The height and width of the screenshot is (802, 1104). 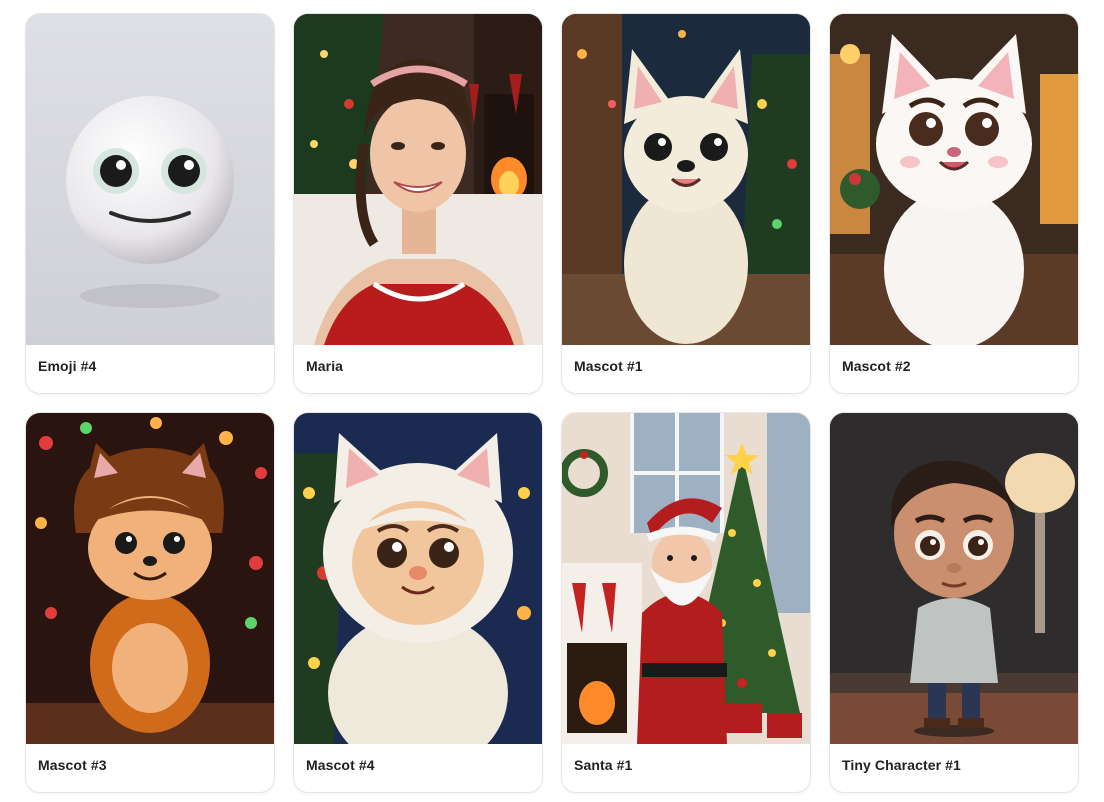 What do you see at coordinates (608, 366) in the screenshot?
I see `card-label: Mascot #1` at bounding box center [608, 366].